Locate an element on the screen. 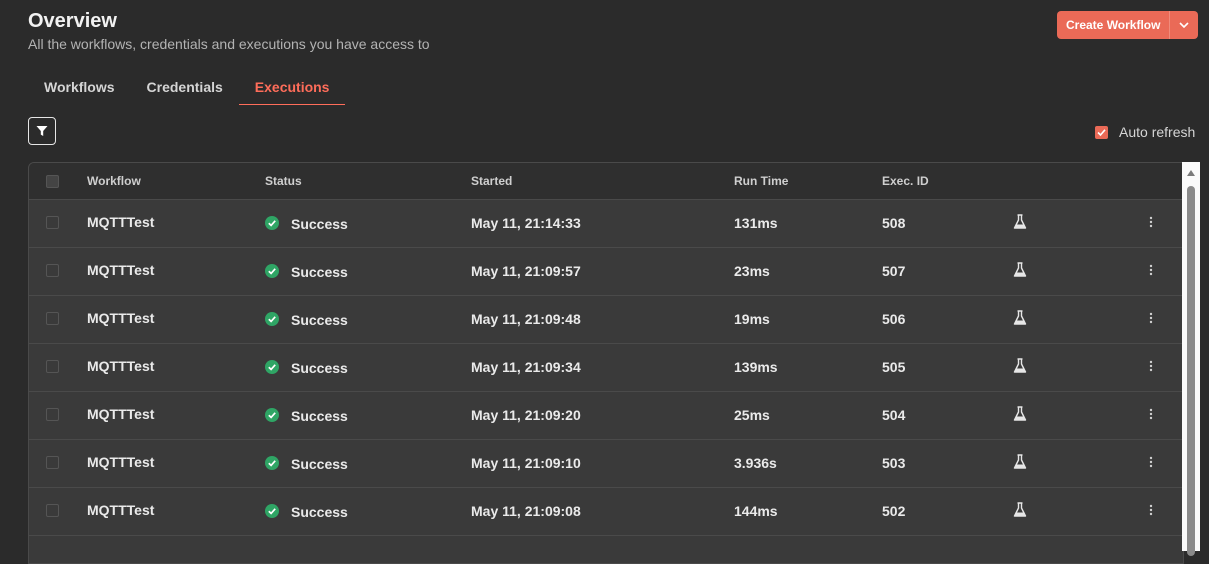 This screenshot has width=1209, height=564. run-time: 19ms is located at coordinates (752, 319).